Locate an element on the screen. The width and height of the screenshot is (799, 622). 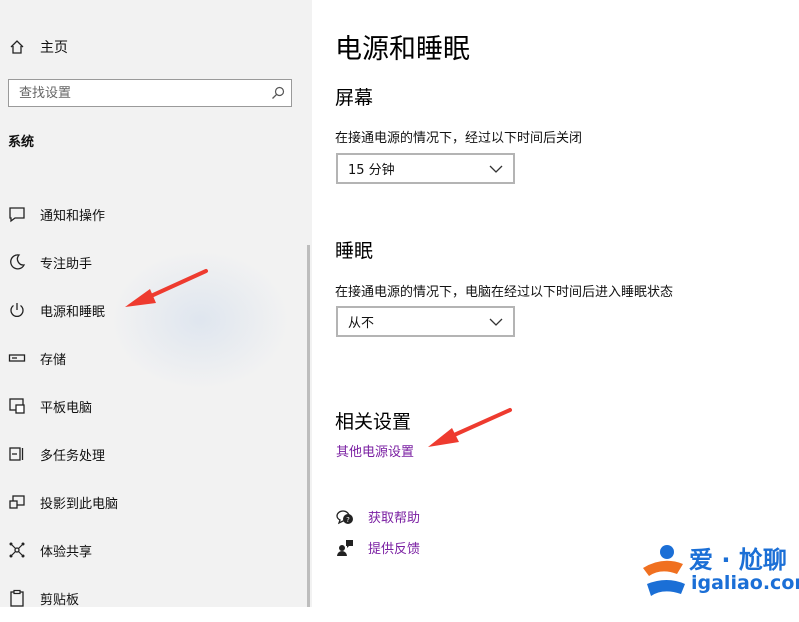
watermark-title: 爱 · 尬聊 is located at coordinates (738, 560).